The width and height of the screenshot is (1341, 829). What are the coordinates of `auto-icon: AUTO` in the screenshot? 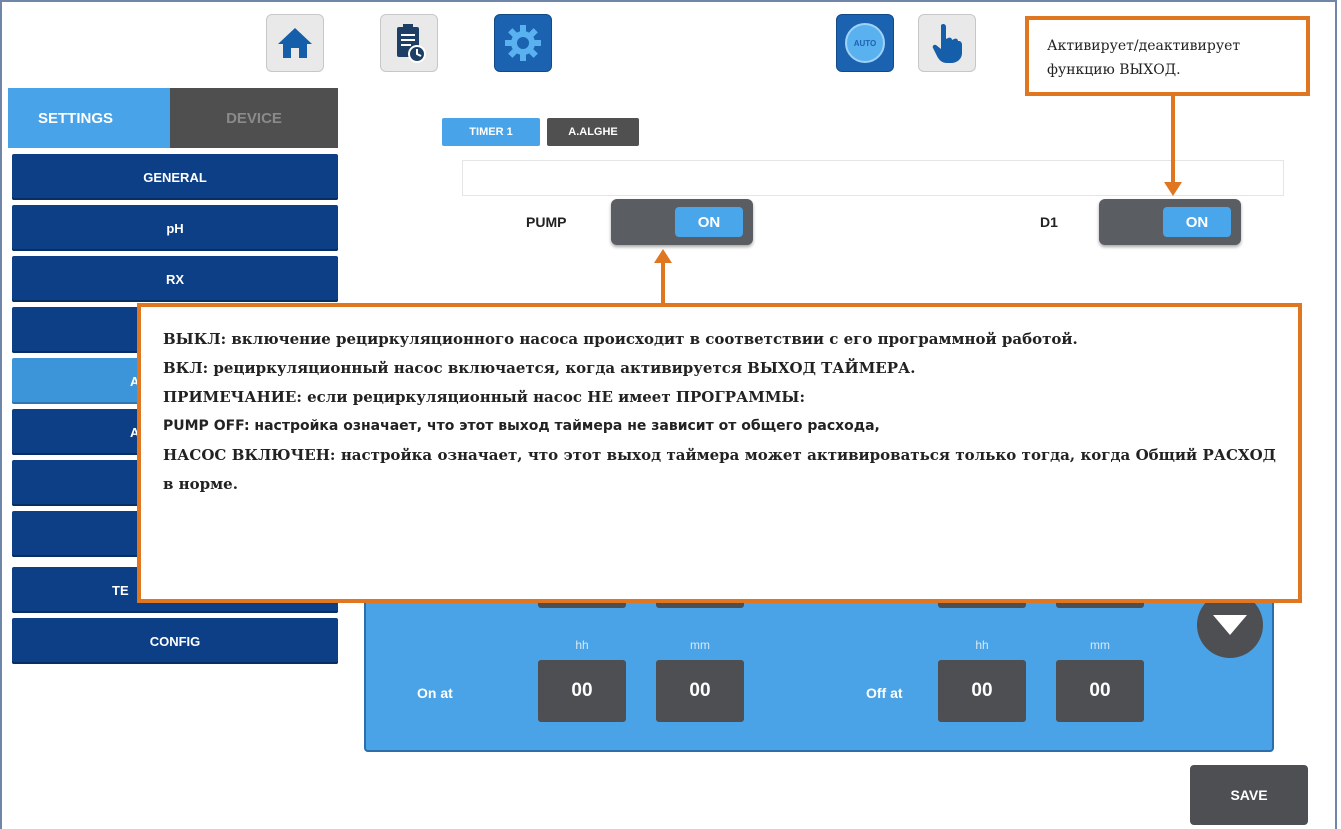 It's located at (865, 43).